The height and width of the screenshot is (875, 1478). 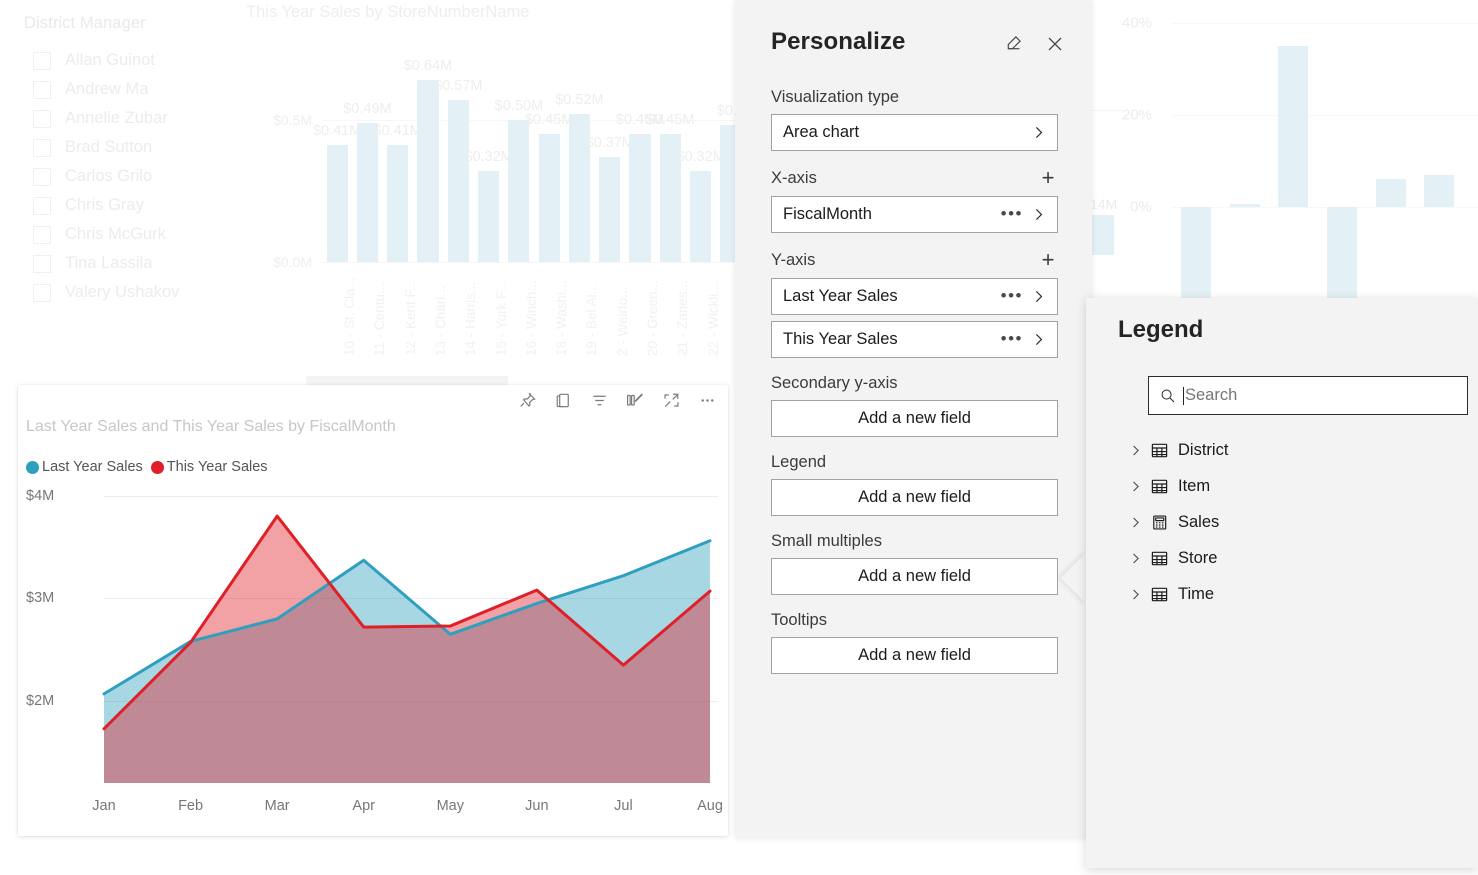 What do you see at coordinates (527, 400) in the screenshot?
I see `pin-icon` at bounding box center [527, 400].